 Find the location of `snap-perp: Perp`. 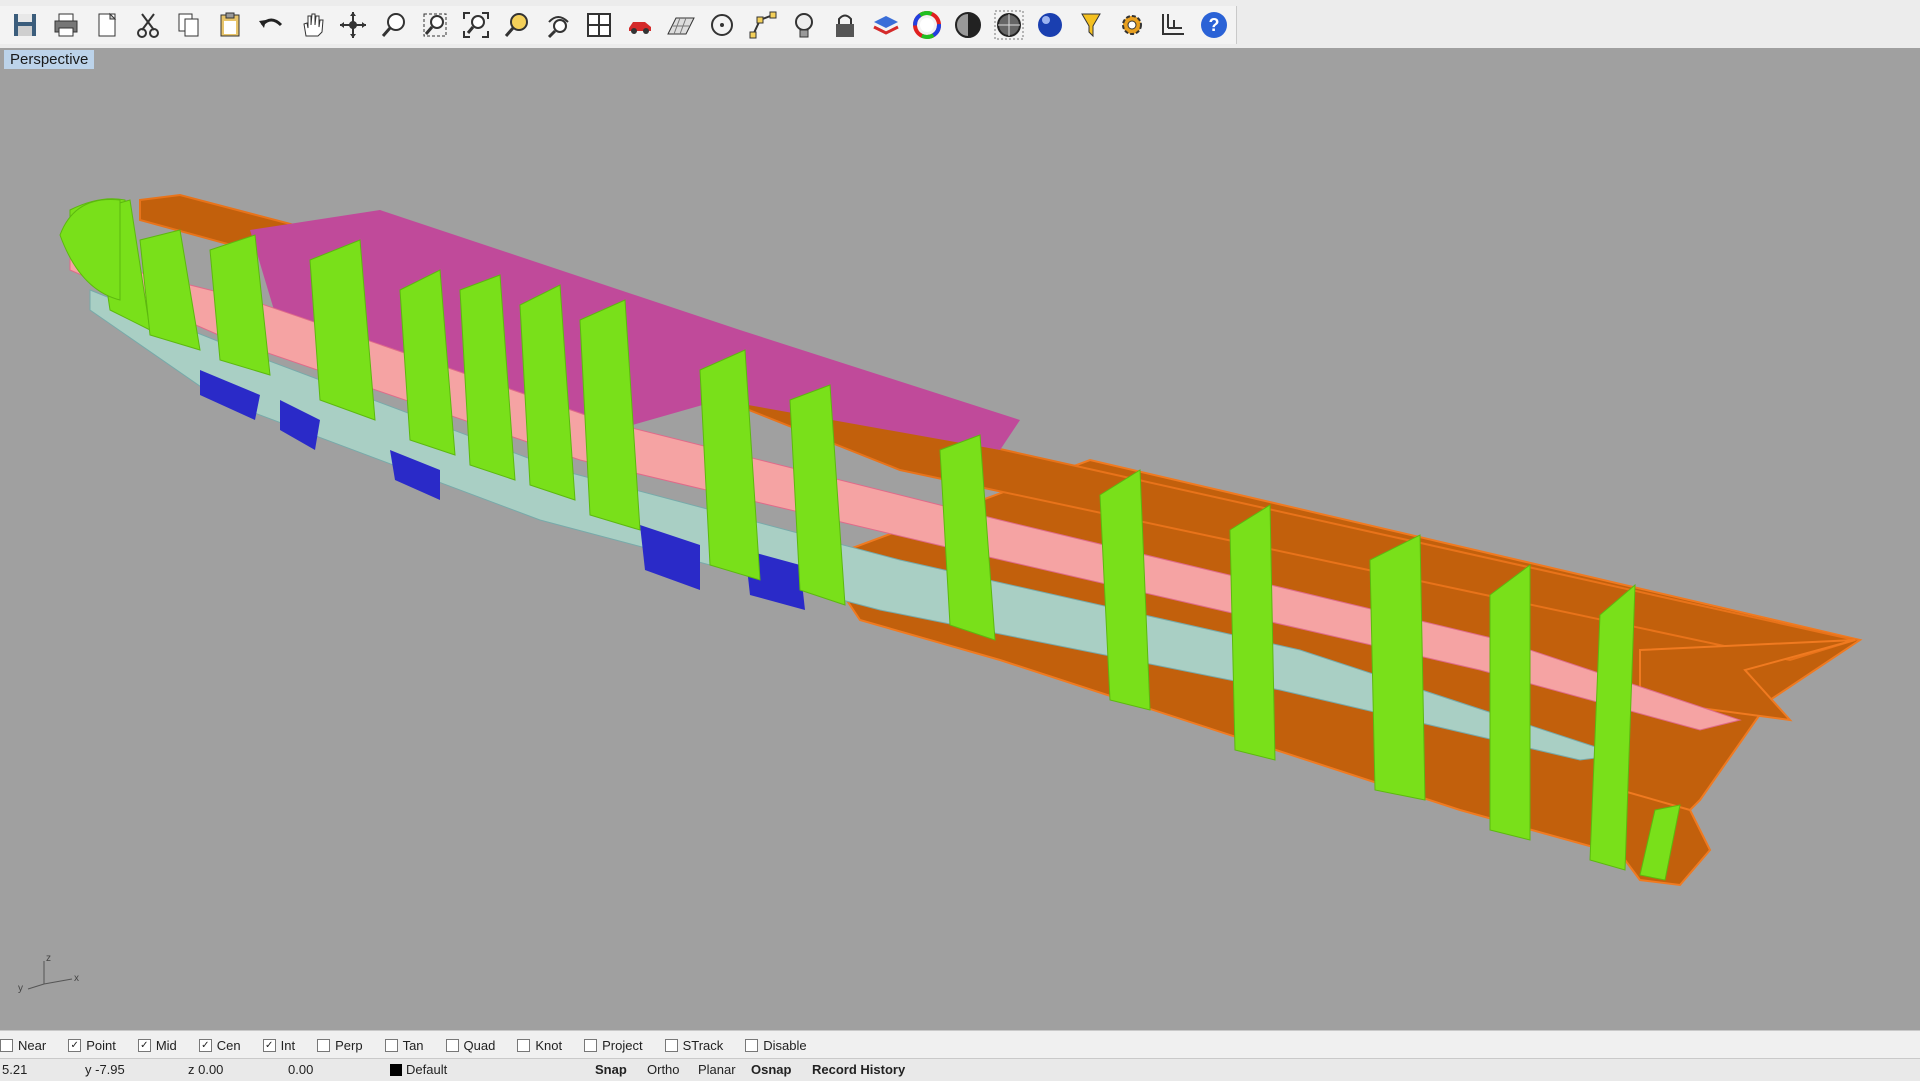

snap-perp: Perp is located at coordinates (340, 1045).